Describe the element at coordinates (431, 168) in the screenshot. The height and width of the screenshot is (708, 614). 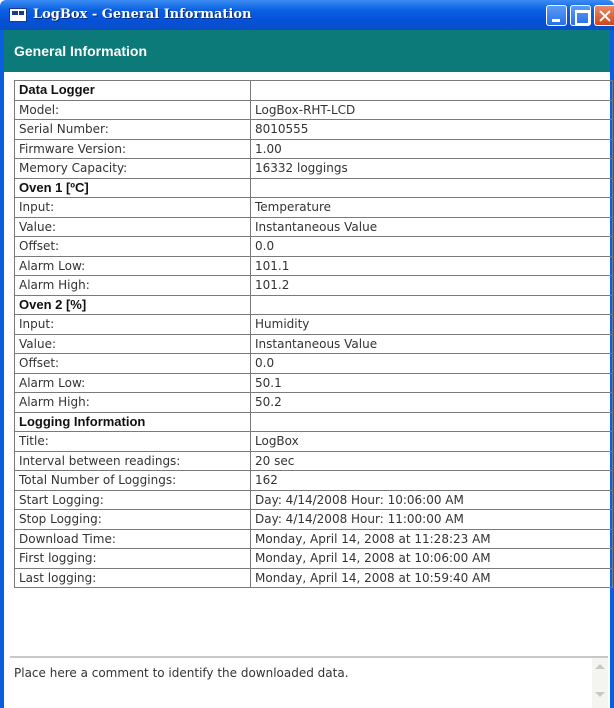
I see `field-value: 16332 loggings` at that location.